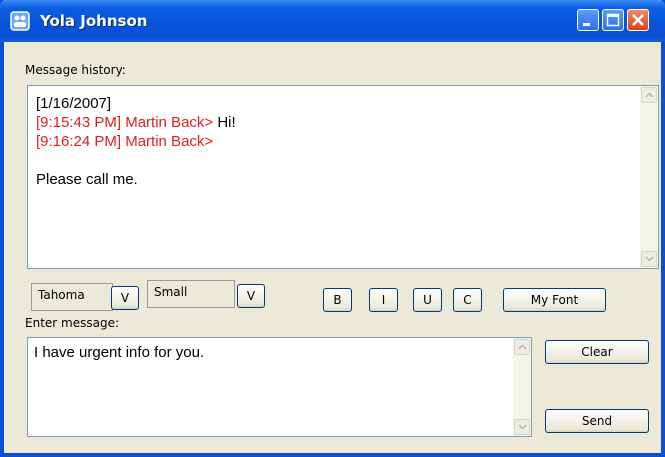 This screenshot has height=457, width=665. Describe the element at coordinates (20, 21) in the screenshot. I see `messenger-app-icon` at that location.